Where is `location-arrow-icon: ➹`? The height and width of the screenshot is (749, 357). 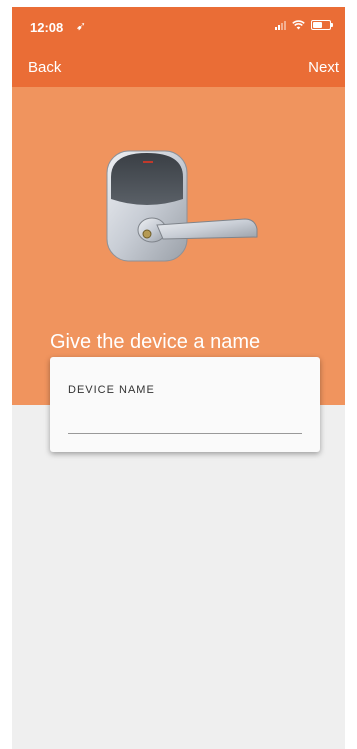
location-arrow-icon: ➹ is located at coordinates (81, 26).